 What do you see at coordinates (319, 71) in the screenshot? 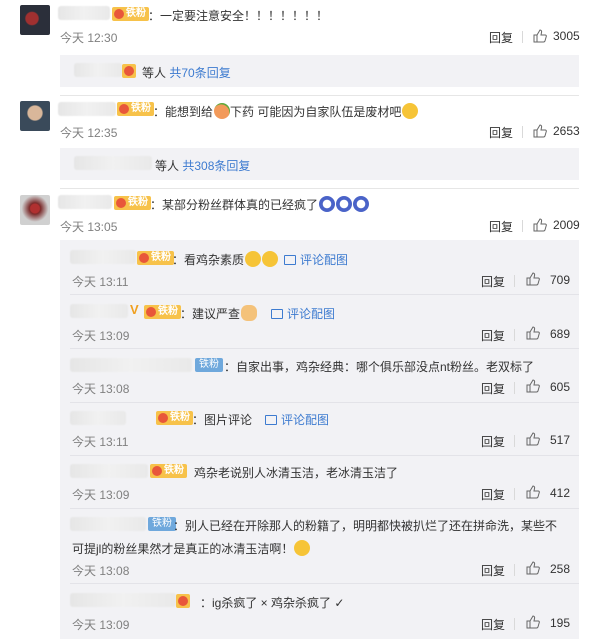
I see `replies-summary-box: 等人 共70条回复` at bounding box center [319, 71].